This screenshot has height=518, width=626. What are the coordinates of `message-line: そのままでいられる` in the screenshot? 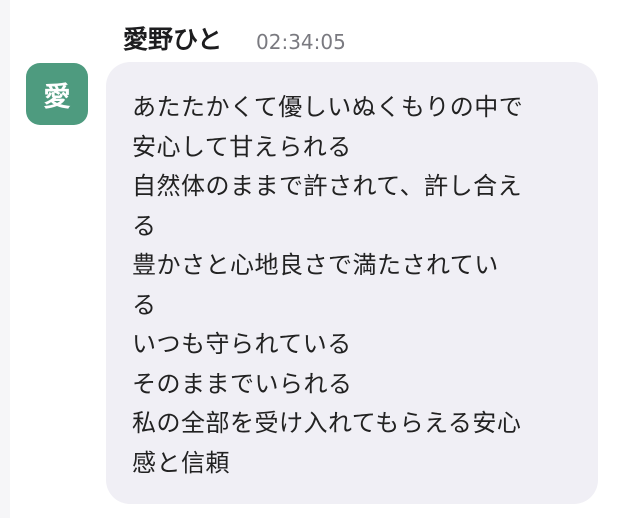 It's located at (242, 383).